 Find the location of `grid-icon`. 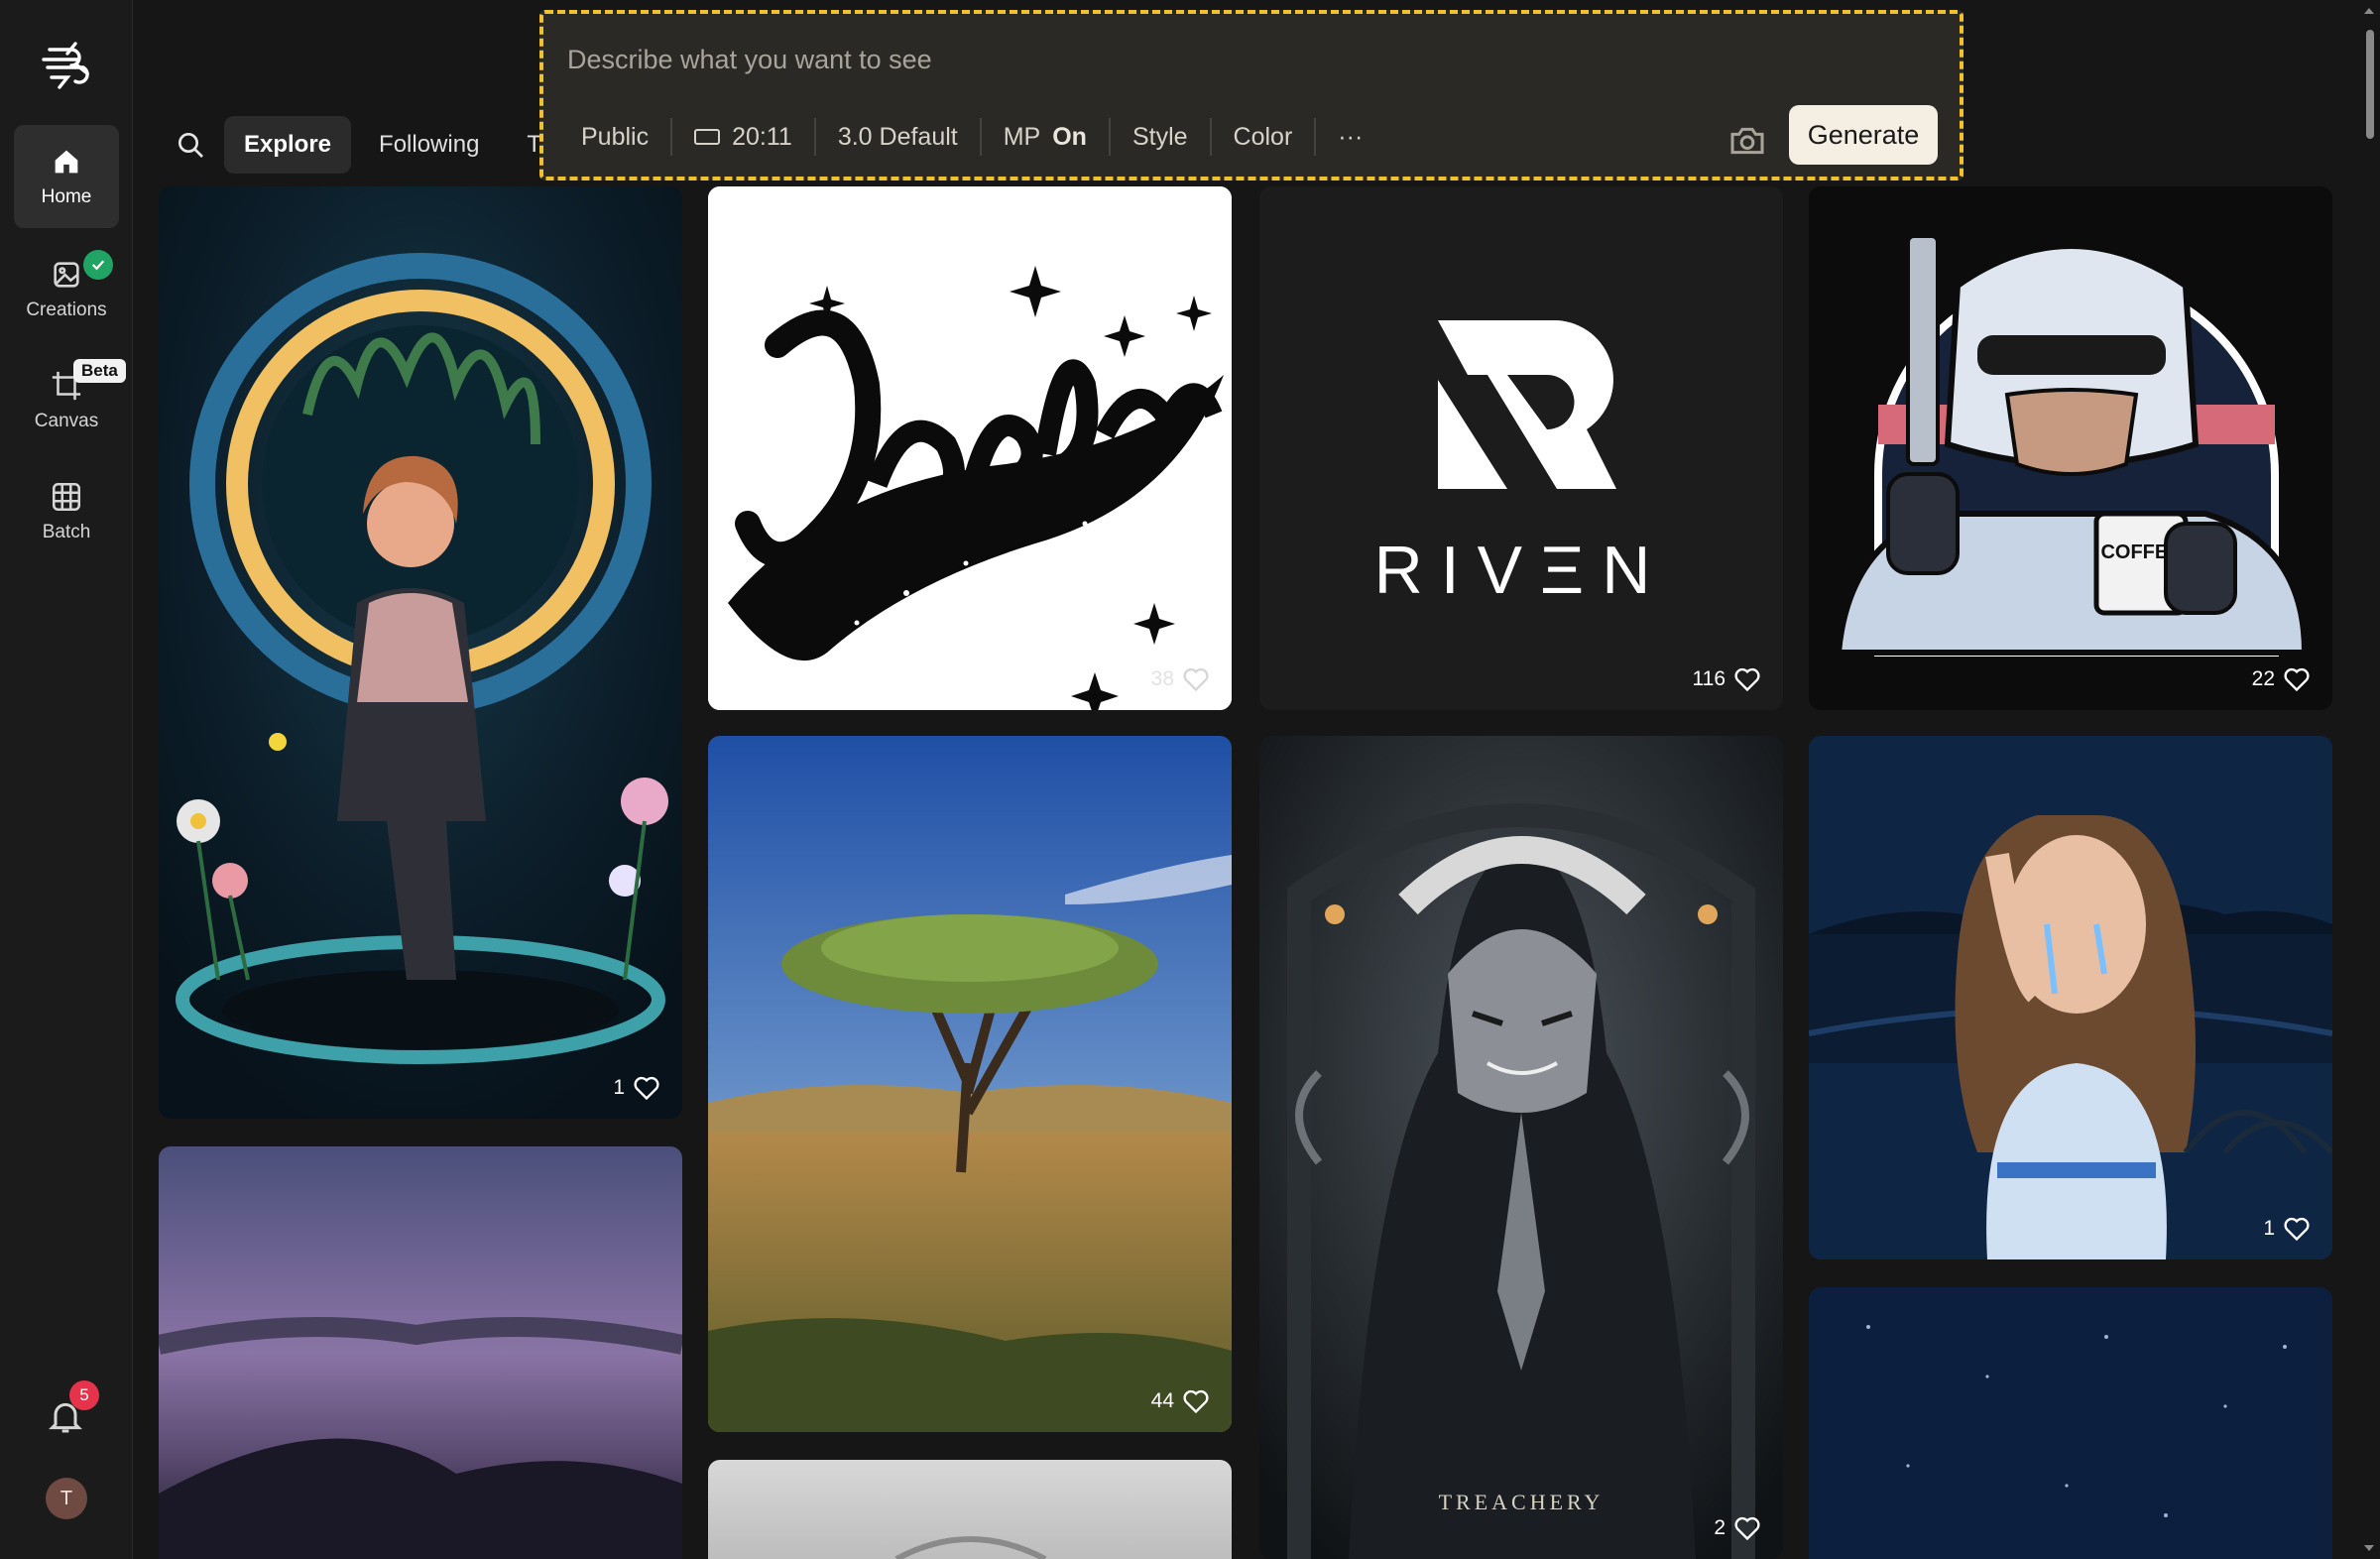

grid-icon is located at coordinates (66, 497).